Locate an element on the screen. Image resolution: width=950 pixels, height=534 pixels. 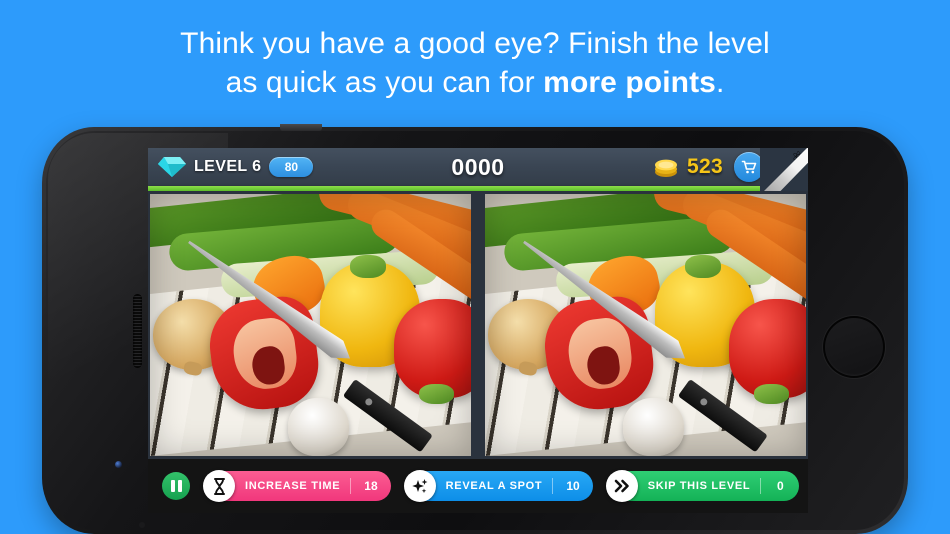
level-label: LEVEL 6 is located at coordinates (228, 166).